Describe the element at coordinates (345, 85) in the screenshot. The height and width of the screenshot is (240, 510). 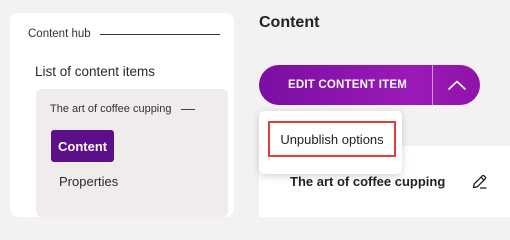
I see `edit-content-item-button: EDIT CONTENT ITEM` at that location.